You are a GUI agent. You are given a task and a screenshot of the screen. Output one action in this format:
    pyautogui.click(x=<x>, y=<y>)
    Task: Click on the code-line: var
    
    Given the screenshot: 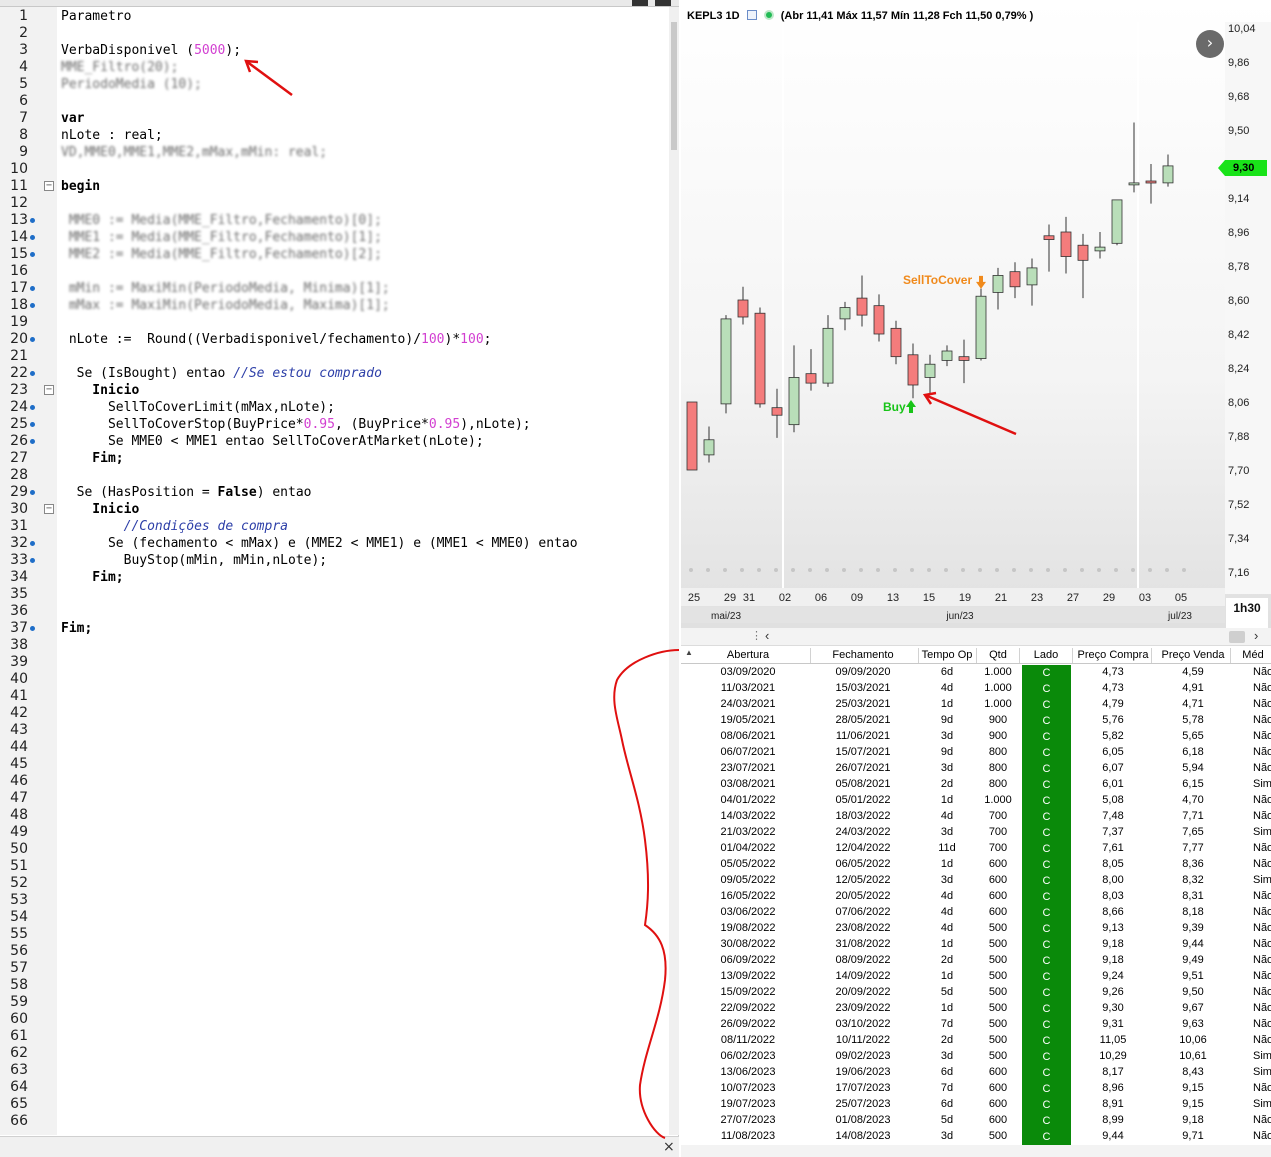 What is the action you would take?
    pyautogui.click(x=72, y=118)
    